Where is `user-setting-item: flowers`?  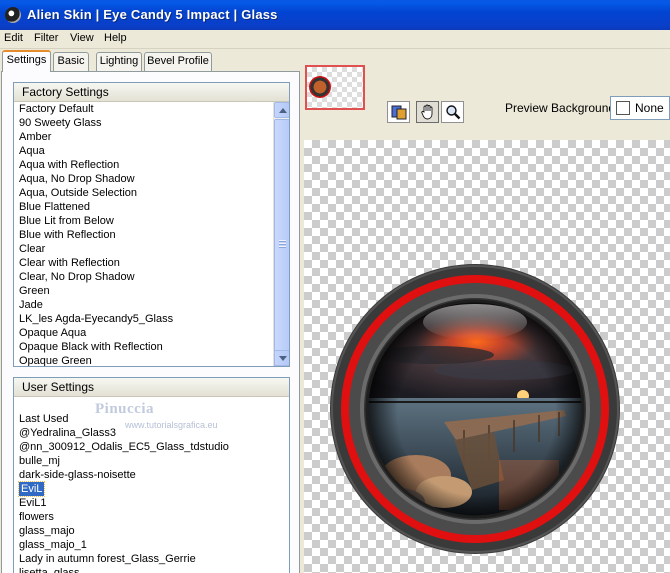 user-setting-item: flowers is located at coordinates (36, 517).